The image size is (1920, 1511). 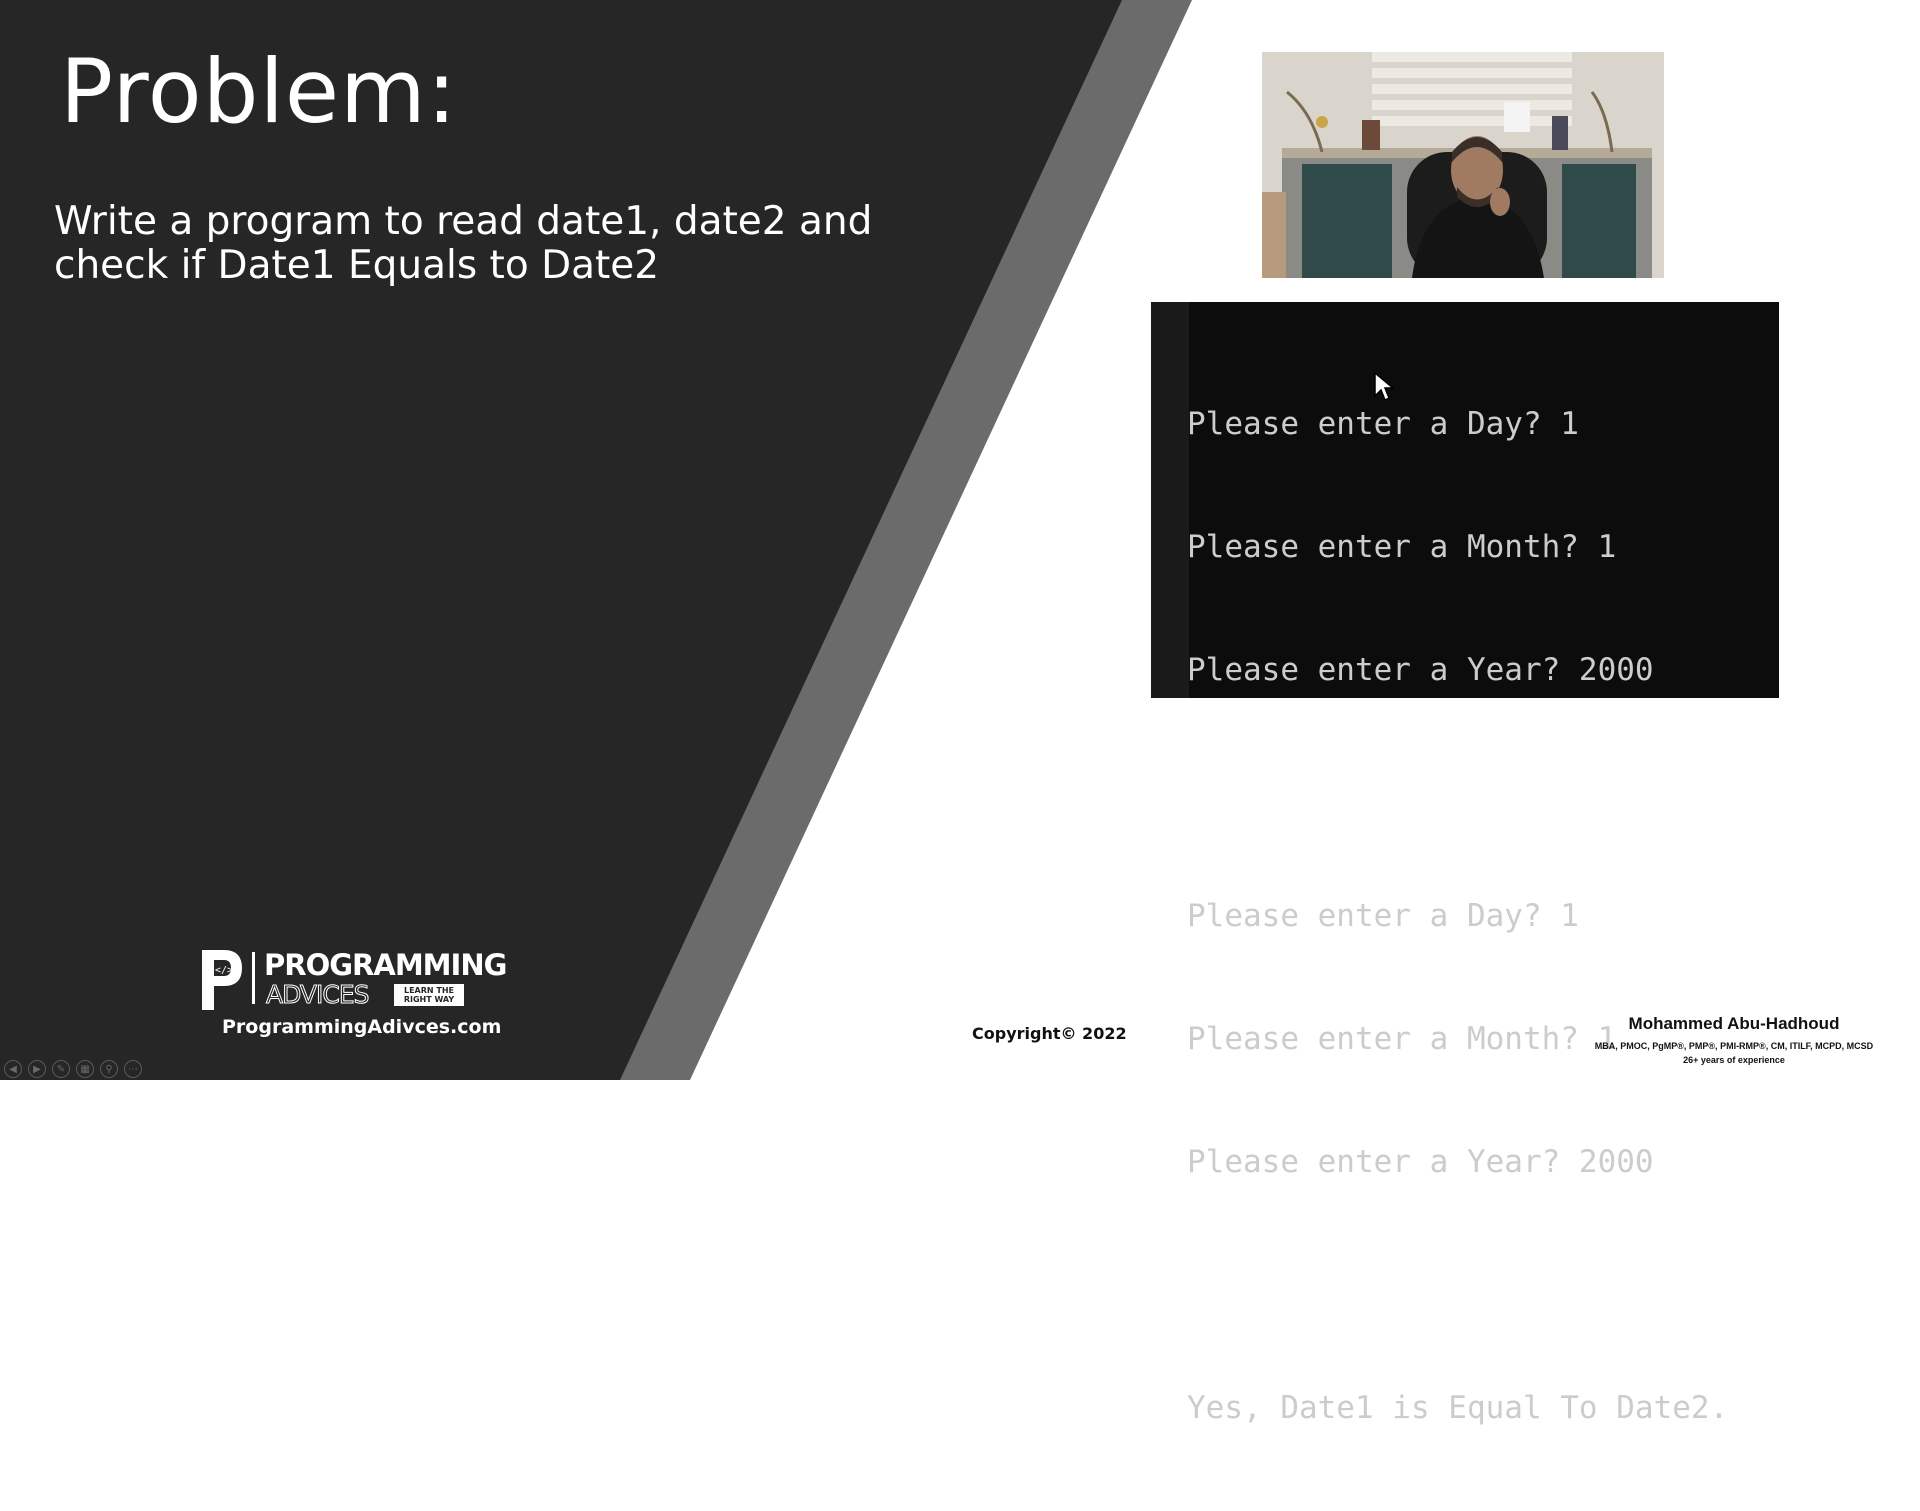 I want to click on logo-tagline: LEARN THE RIGHT WAY, so click(x=429, y=995).